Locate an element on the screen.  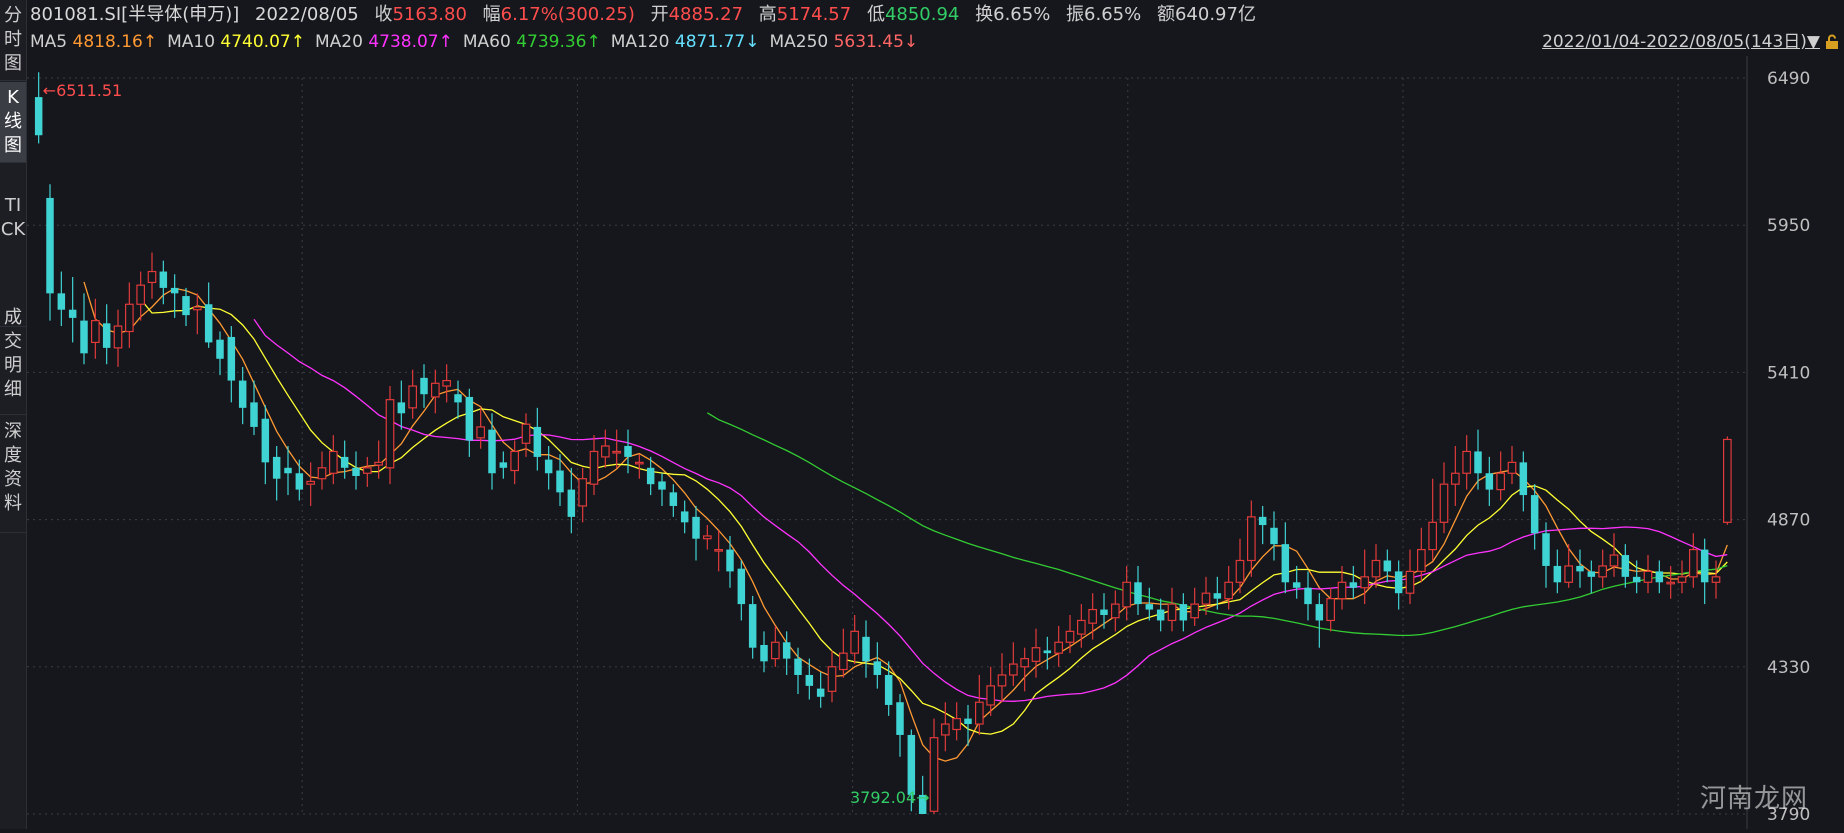
low-label: 低 is located at coordinates (875, 14).